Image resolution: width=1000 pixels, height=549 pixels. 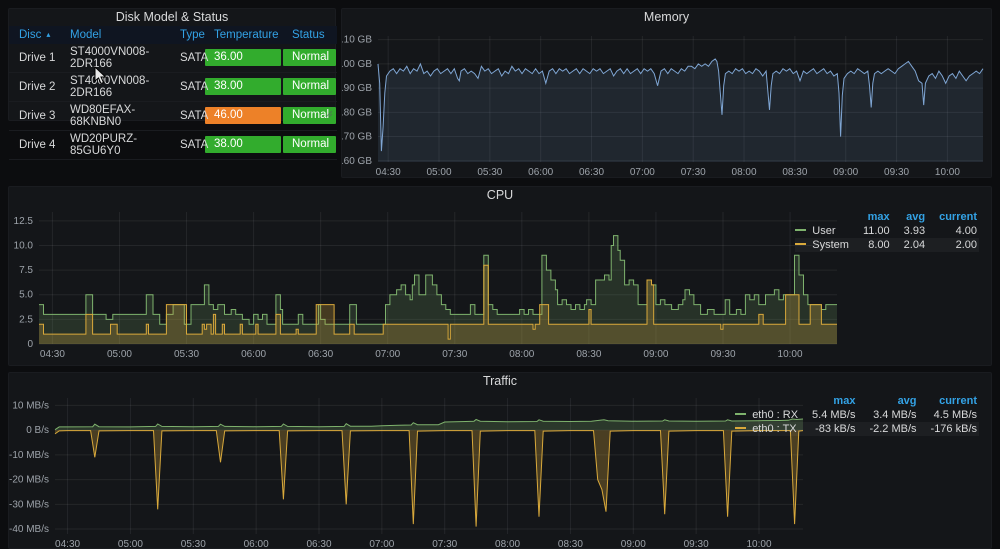 I want to click on legend-row: System 8.00 2.04 2.00, so click(x=887, y=245).